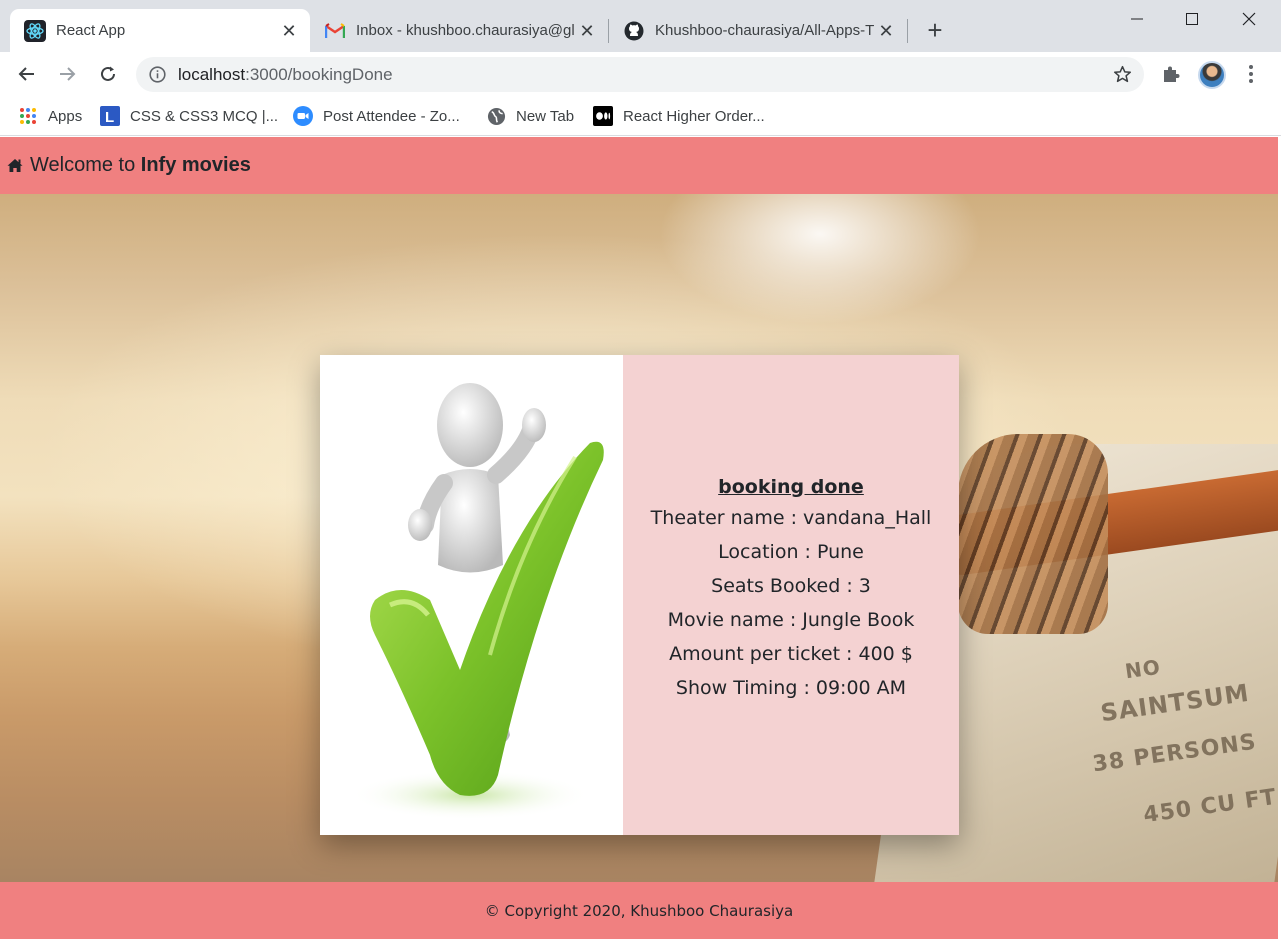 The height and width of the screenshot is (939, 1281). I want to click on browser-toolbar: localhost:3000/bookingDone, so click(640, 74).